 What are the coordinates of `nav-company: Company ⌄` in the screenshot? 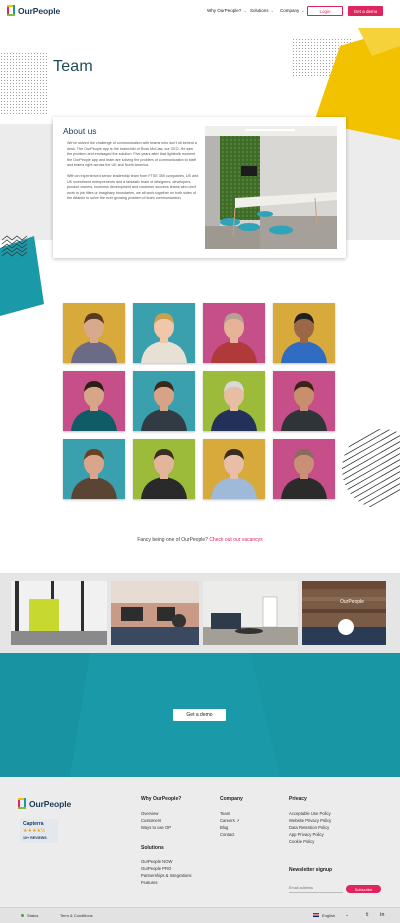 It's located at (292, 10).